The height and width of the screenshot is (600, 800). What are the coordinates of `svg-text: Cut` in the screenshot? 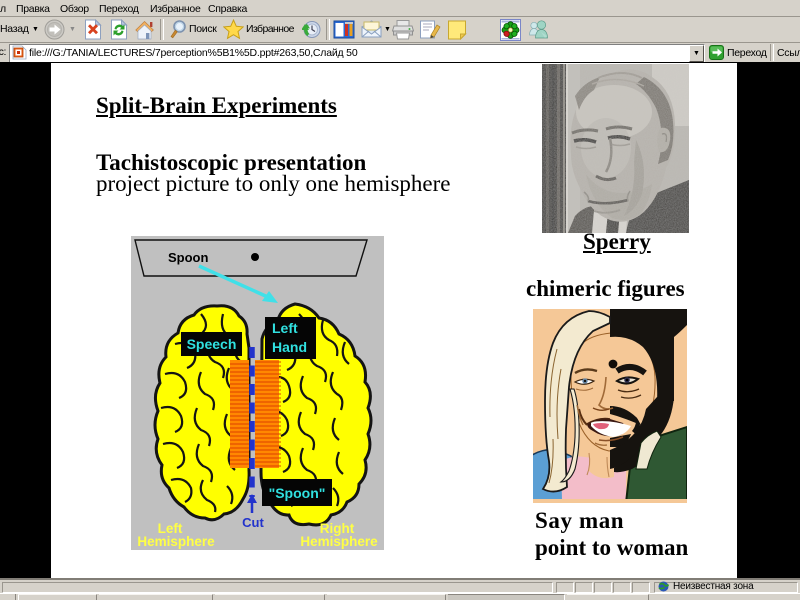 It's located at (253, 522).